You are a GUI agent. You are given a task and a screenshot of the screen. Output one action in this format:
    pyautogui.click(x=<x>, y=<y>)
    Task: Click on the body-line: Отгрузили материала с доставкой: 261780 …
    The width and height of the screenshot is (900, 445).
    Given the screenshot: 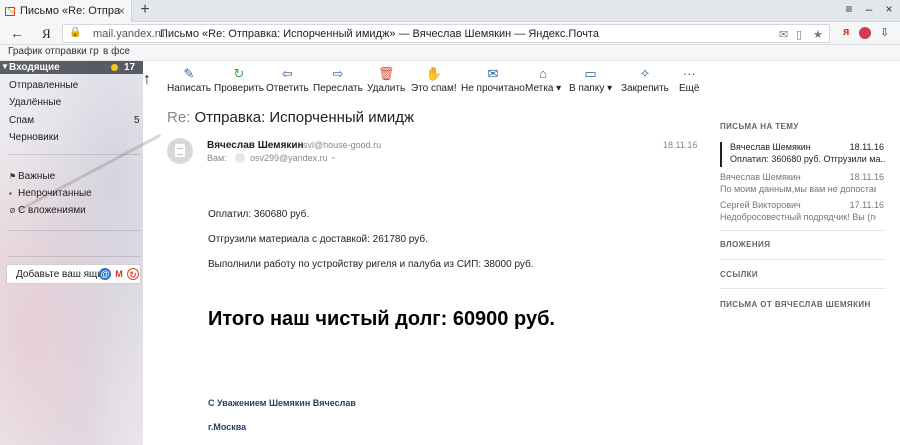 What is the action you would take?
    pyautogui.click(x=318, y=239)
    